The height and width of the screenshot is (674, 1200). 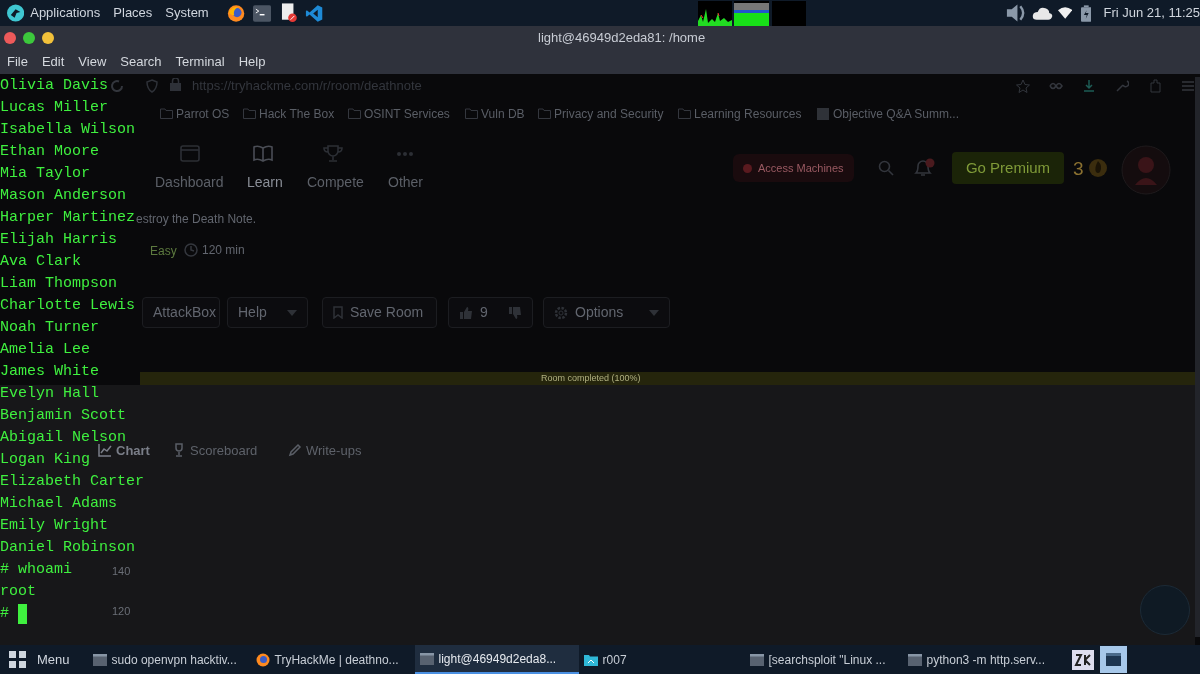 I want to click on terminal-line: # whoami, so click(x=36, y=570).